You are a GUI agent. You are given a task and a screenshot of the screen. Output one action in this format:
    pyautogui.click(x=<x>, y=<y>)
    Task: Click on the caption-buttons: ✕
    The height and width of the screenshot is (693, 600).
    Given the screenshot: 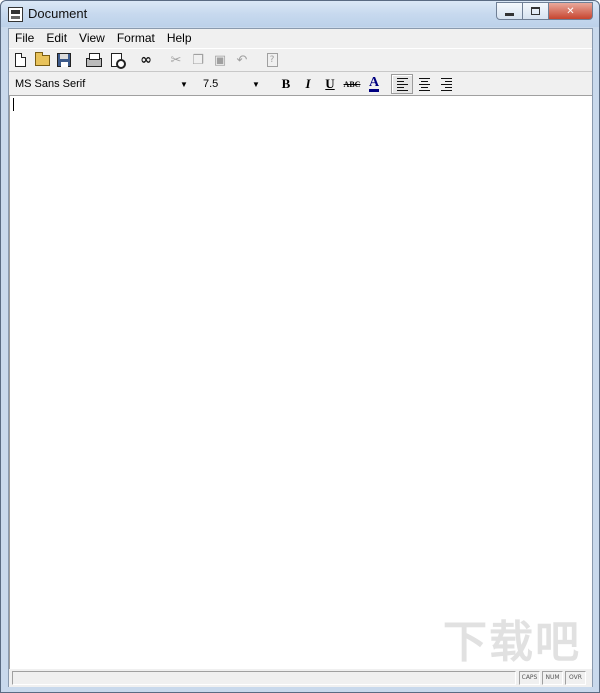 What is the action you would take?
    pyautogui.click(x=544, y=11)
    